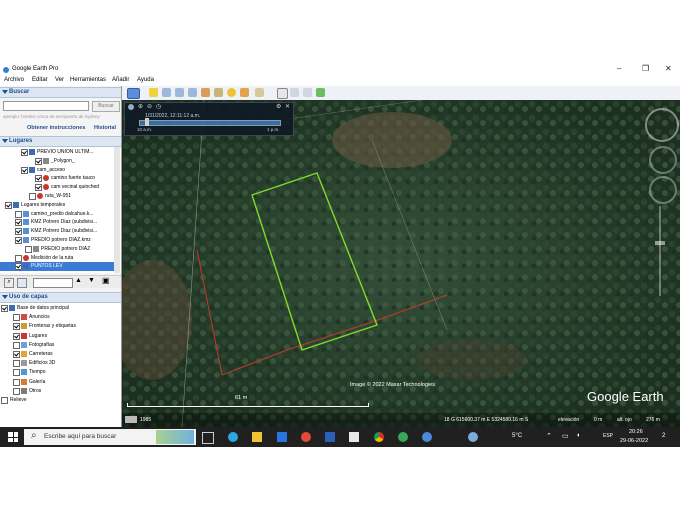 The width and height of the screenshot is (680, 510). Describe the element at coordinates (179, 92) in the screenshot. I see `path-tool-icon` at that location.